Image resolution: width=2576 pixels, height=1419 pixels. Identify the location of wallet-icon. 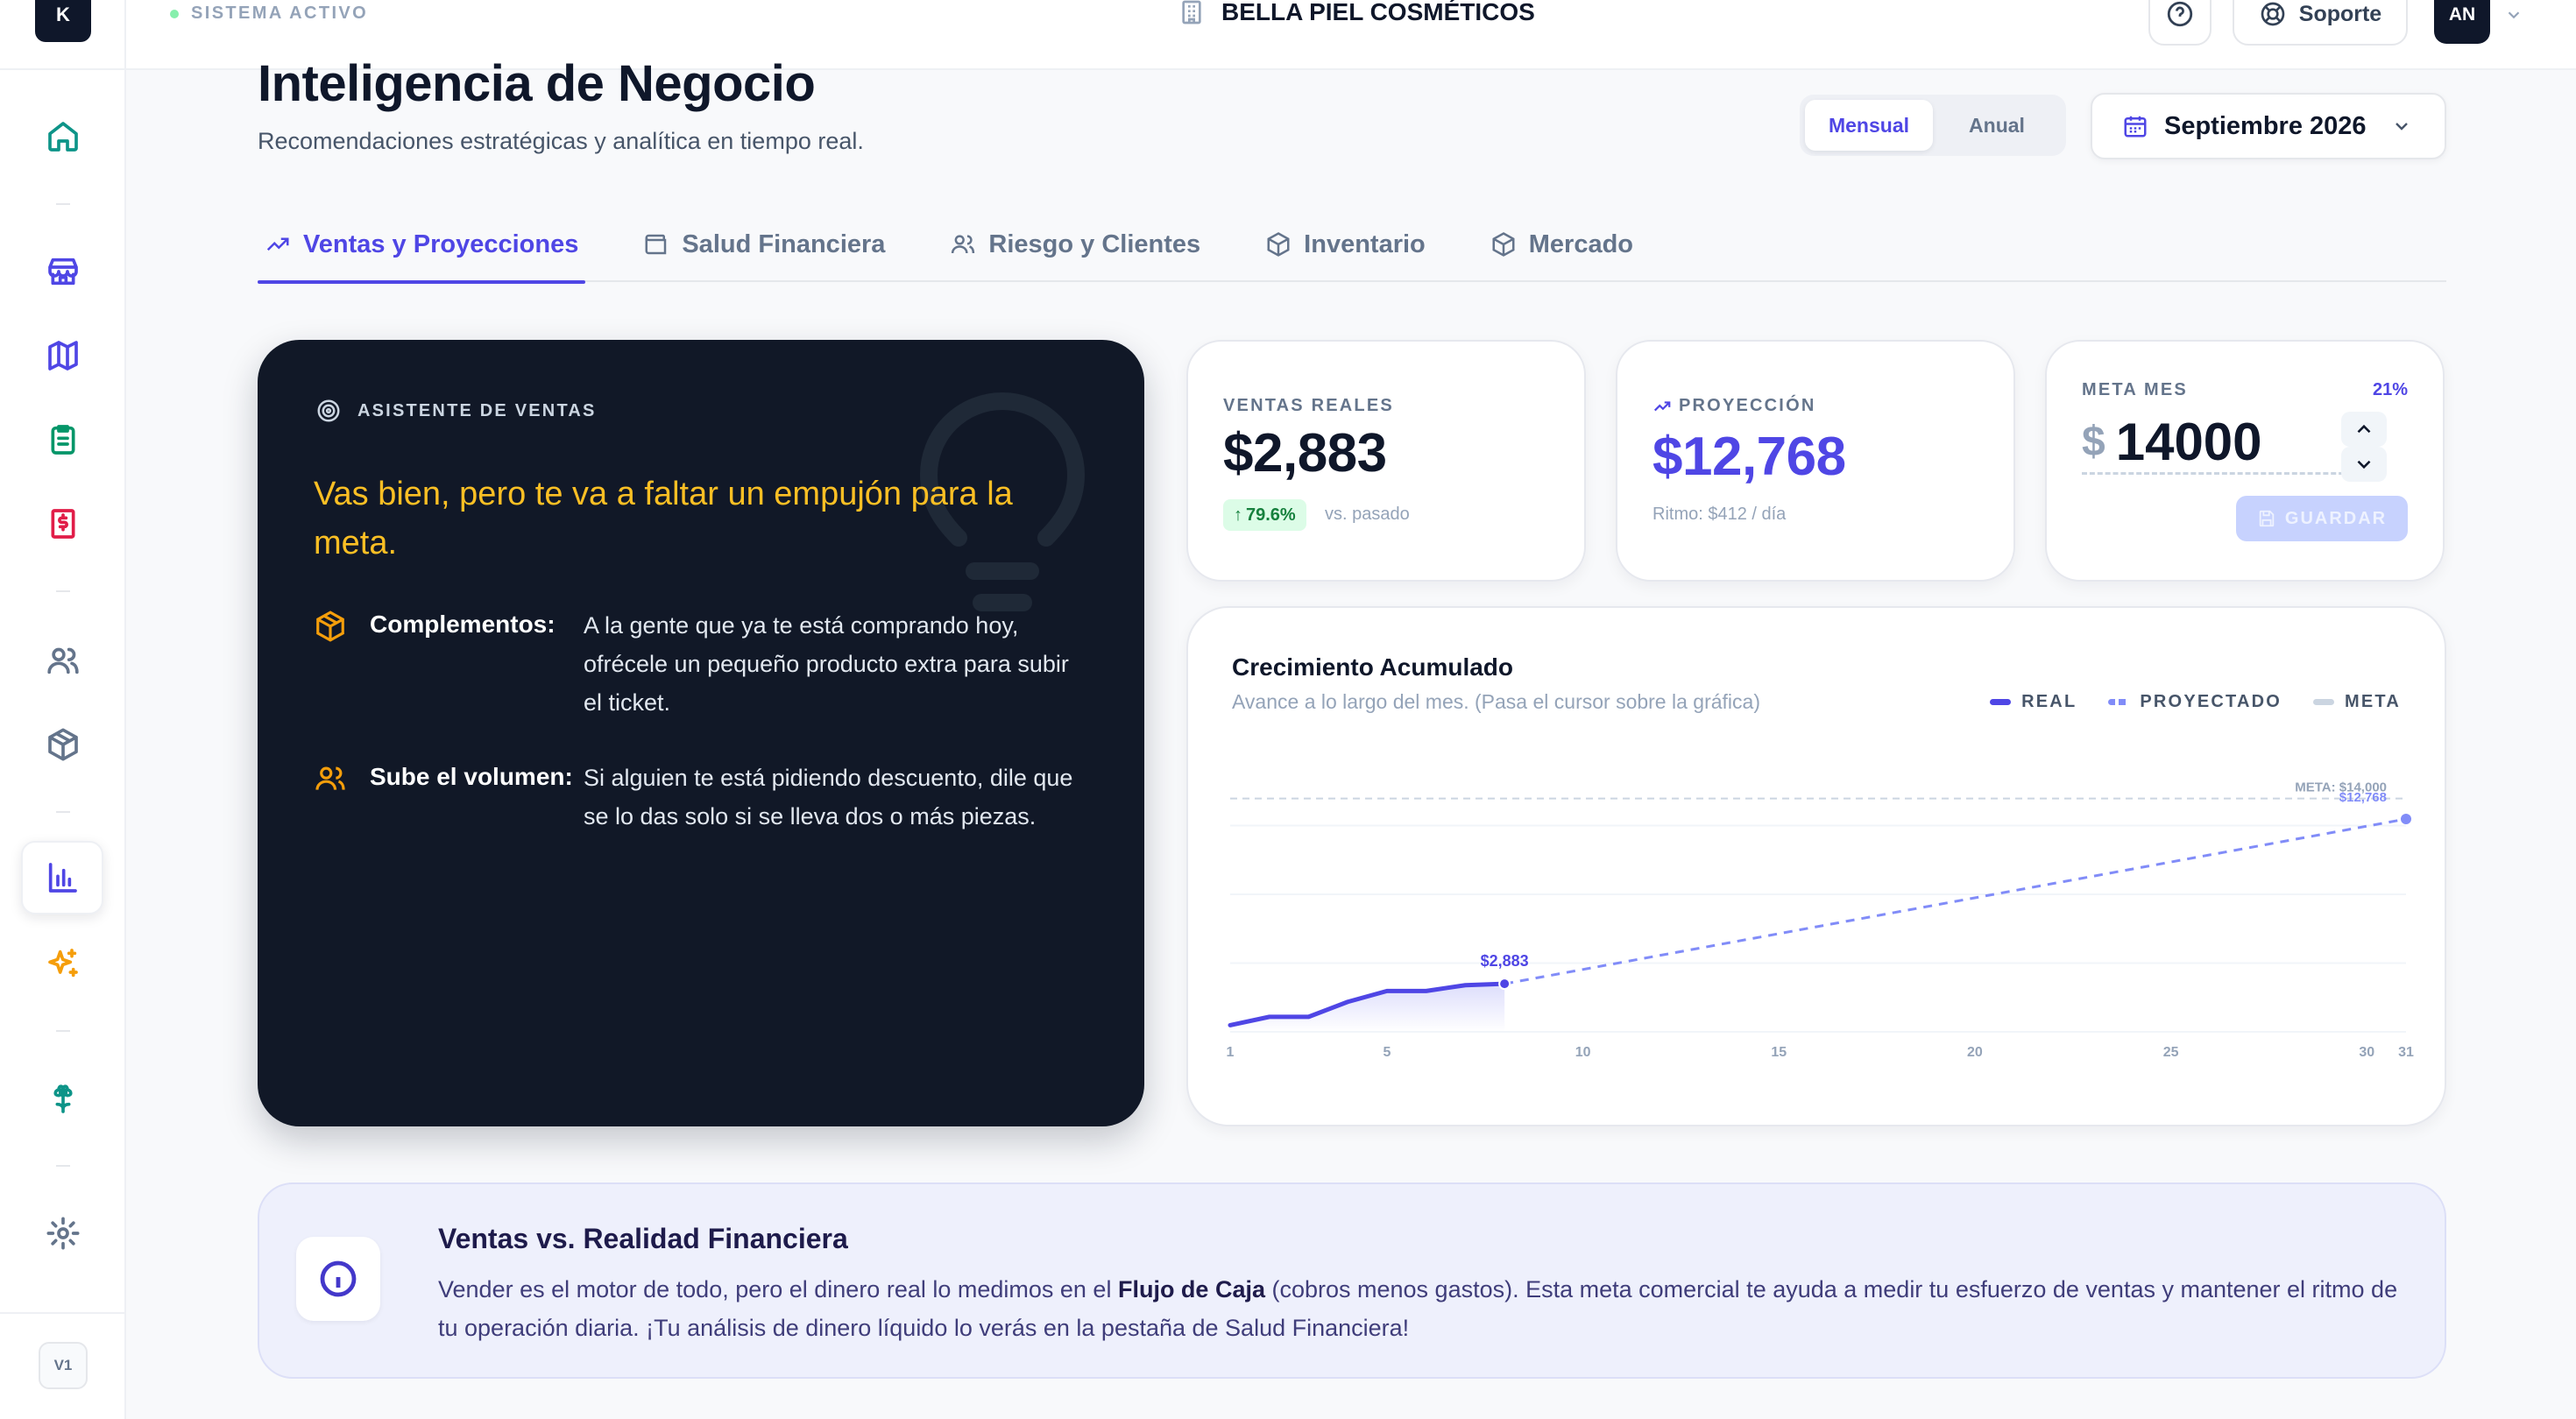
(656, 244).